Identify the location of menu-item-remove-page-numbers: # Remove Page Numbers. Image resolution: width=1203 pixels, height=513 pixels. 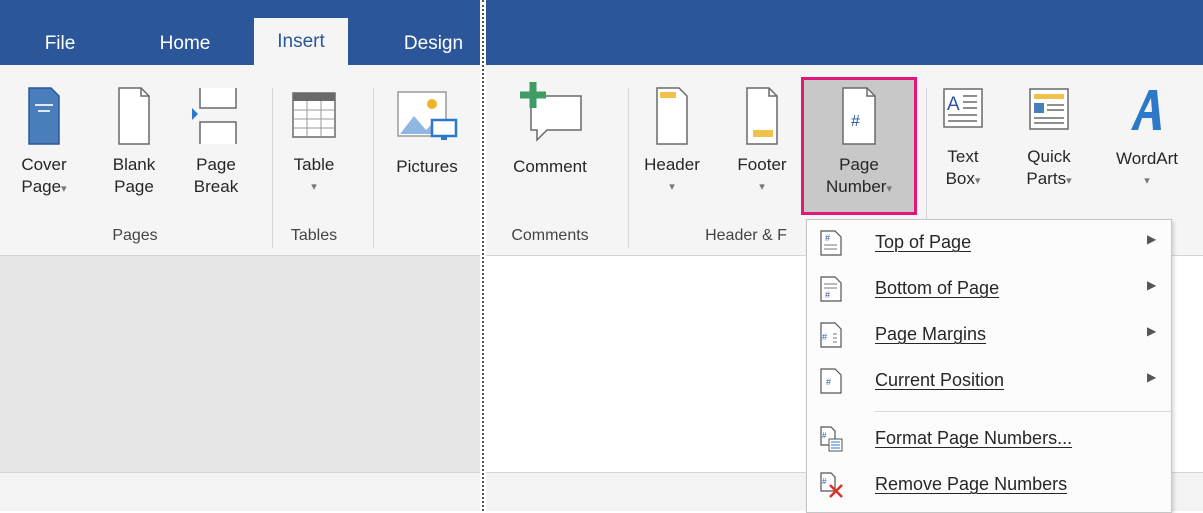
(989, 485).